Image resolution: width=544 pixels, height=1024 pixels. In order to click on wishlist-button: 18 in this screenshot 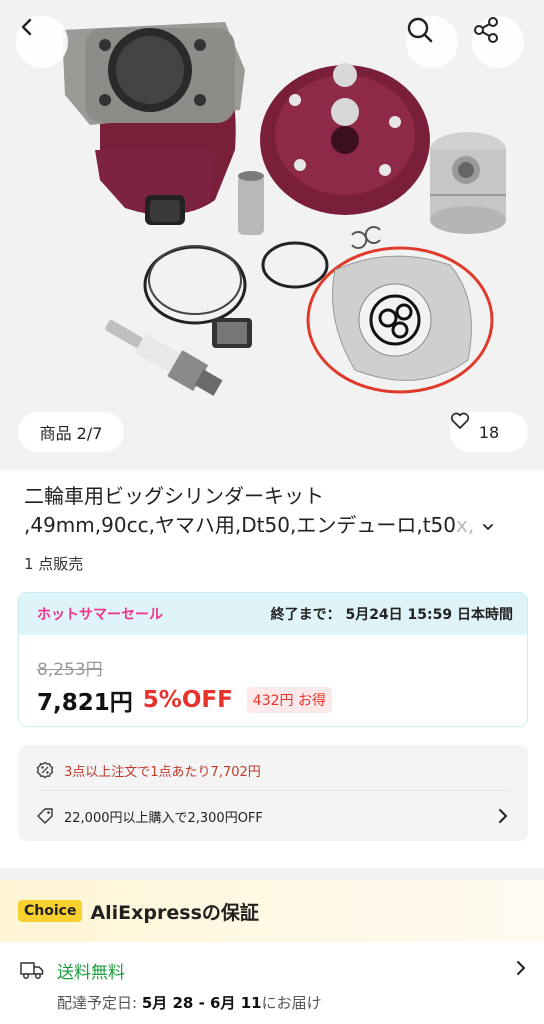, I will do `click(489, 432)`.